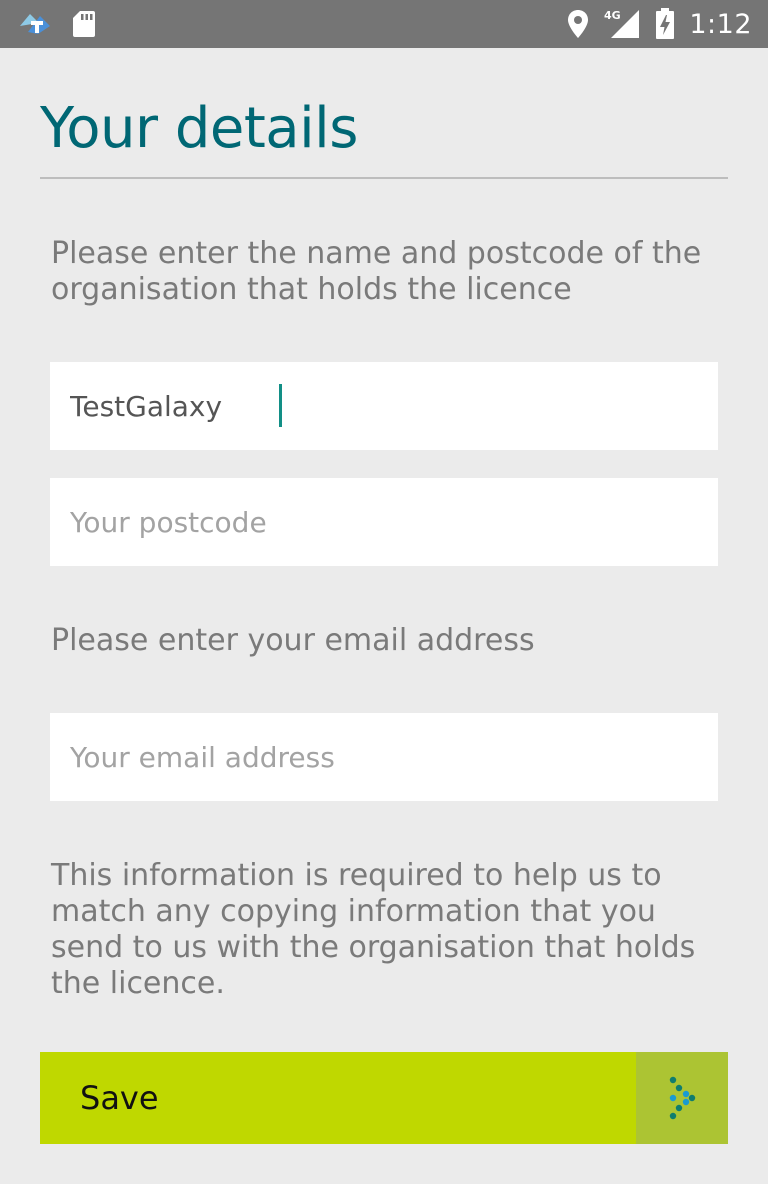 The height and width of the screenshot is (1184, 768). Describe the element at coordinates (280, 405) in the screenshot. I see `text-caret` at that location.